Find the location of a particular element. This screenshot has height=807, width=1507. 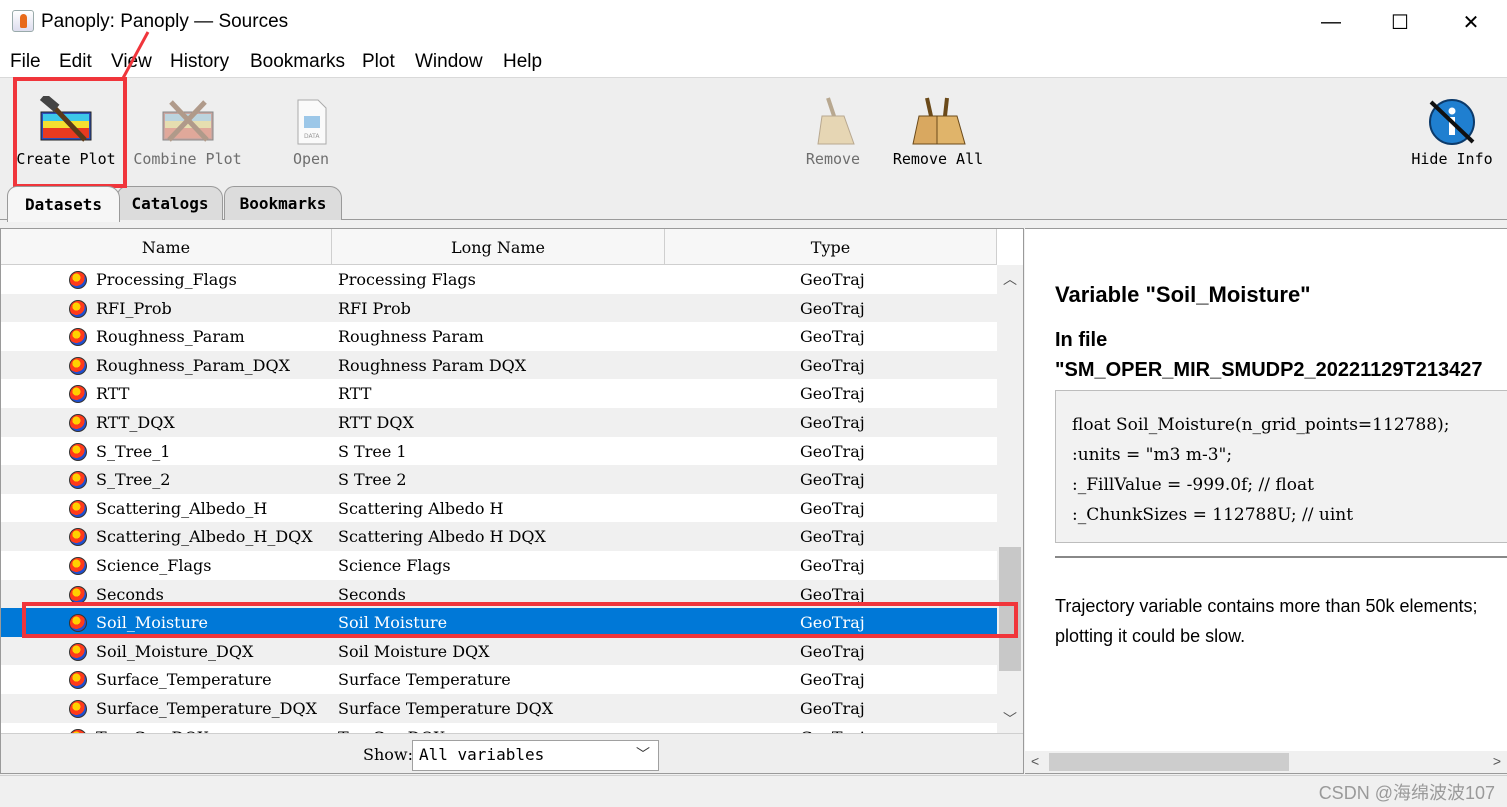

cell-name: Surface_Temperature is located at coordinates (184, 680).